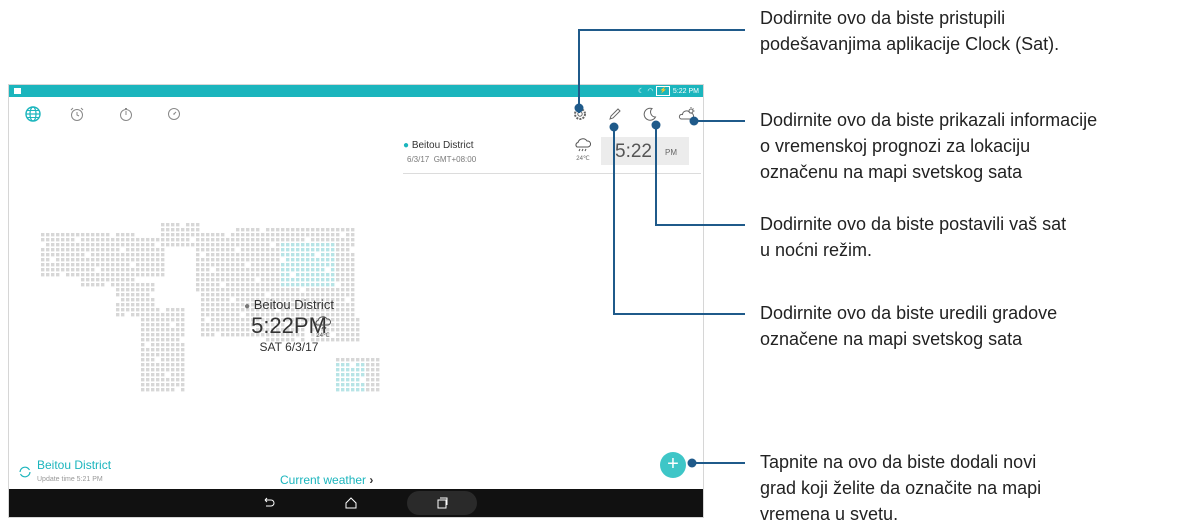 This screenshot has height=528, width=1193. I want to click on stopwatch-icon, so click(126, 114).